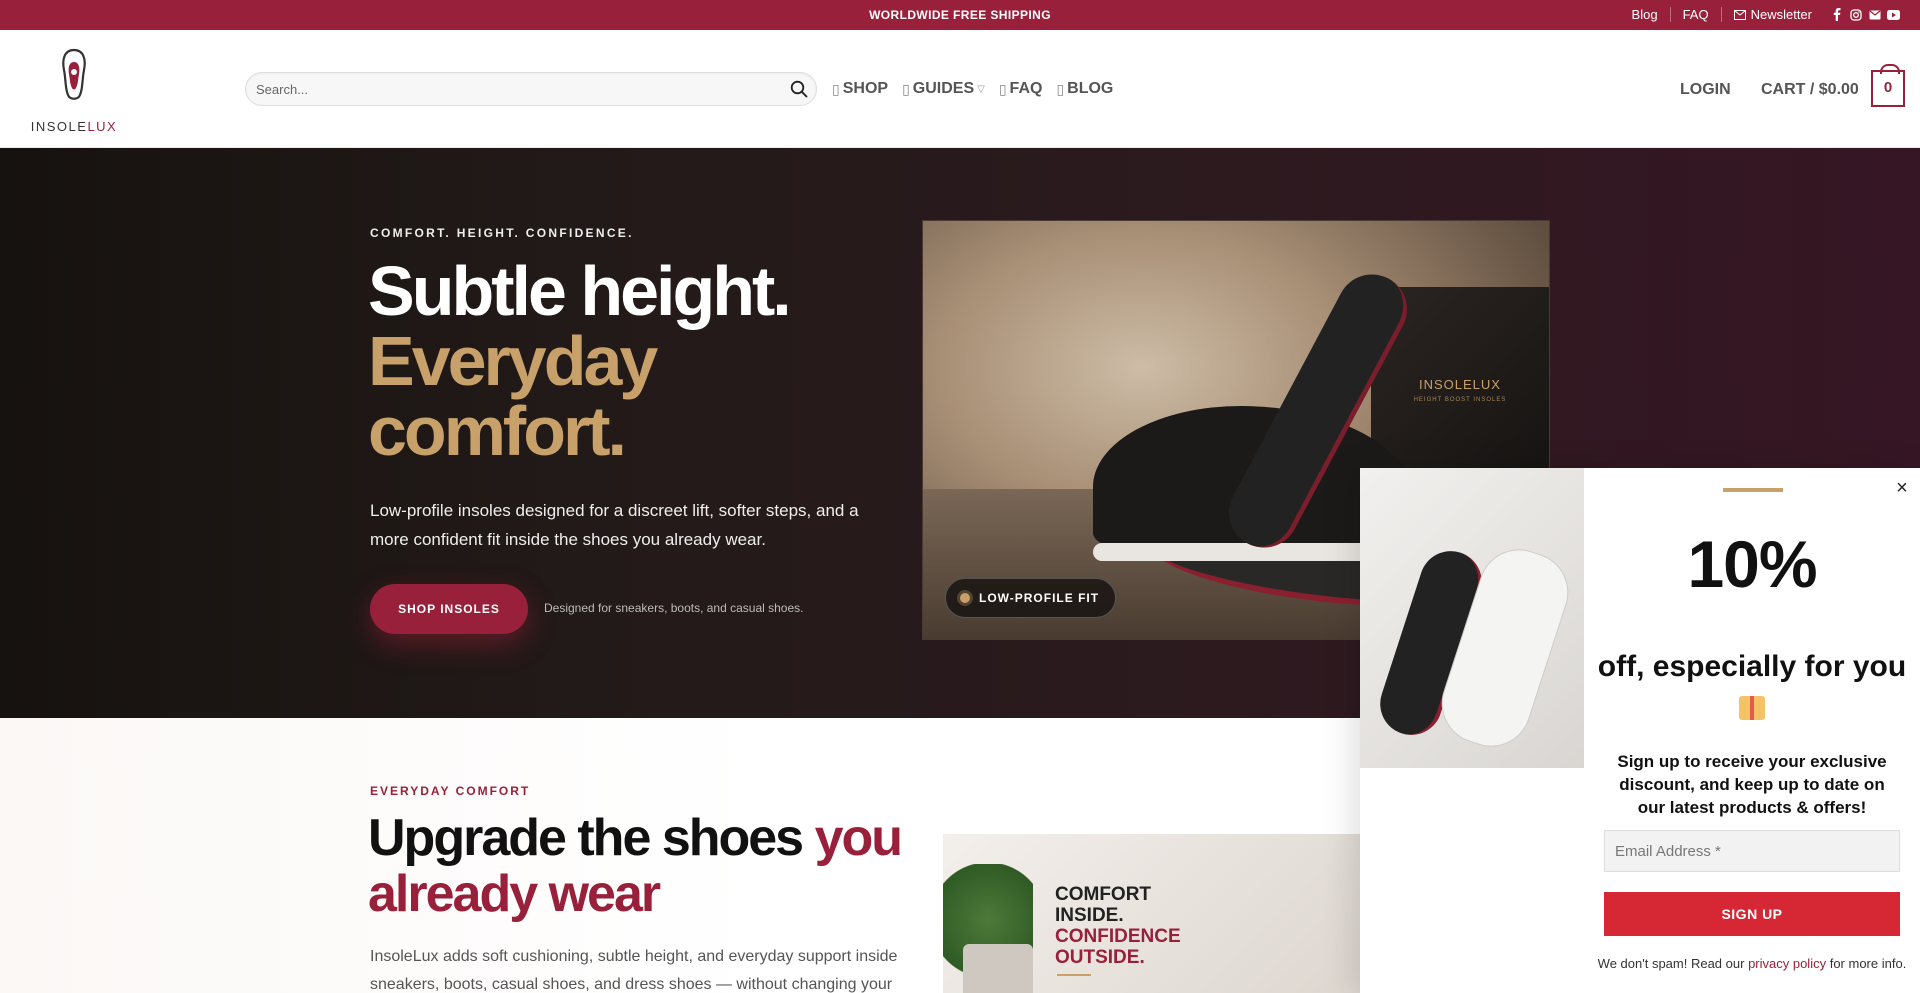 The image size is (1920, 993). Describe the element at coordinates (1752, 914) in the screenshot. I see `sign-up-button: SIGN UP` at that location.